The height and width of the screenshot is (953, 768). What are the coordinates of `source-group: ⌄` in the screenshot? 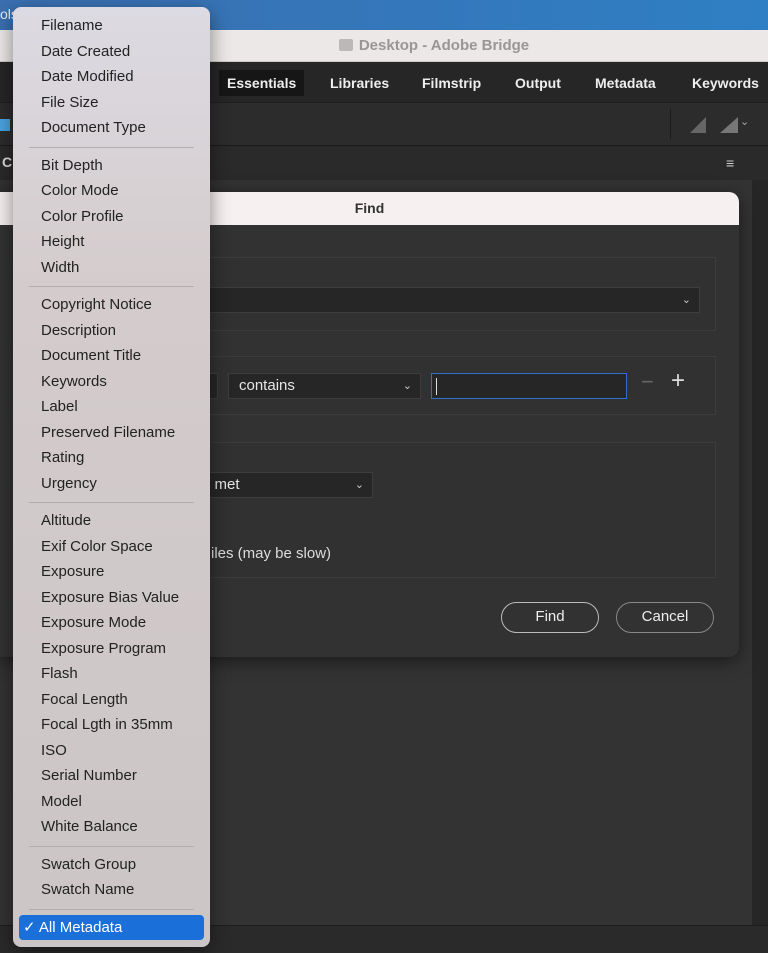 It's located at (458, 294).